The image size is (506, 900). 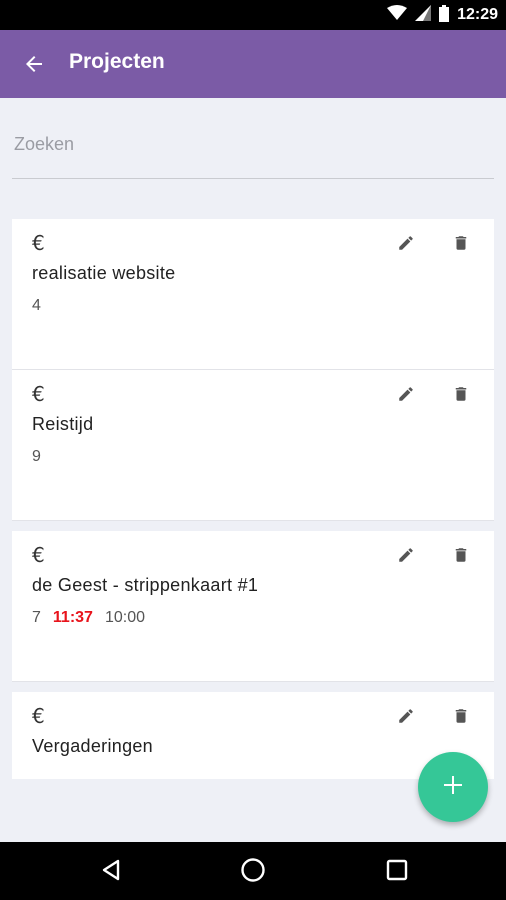 I want to click on triangle-back-icon, so click(x=111, y=872).